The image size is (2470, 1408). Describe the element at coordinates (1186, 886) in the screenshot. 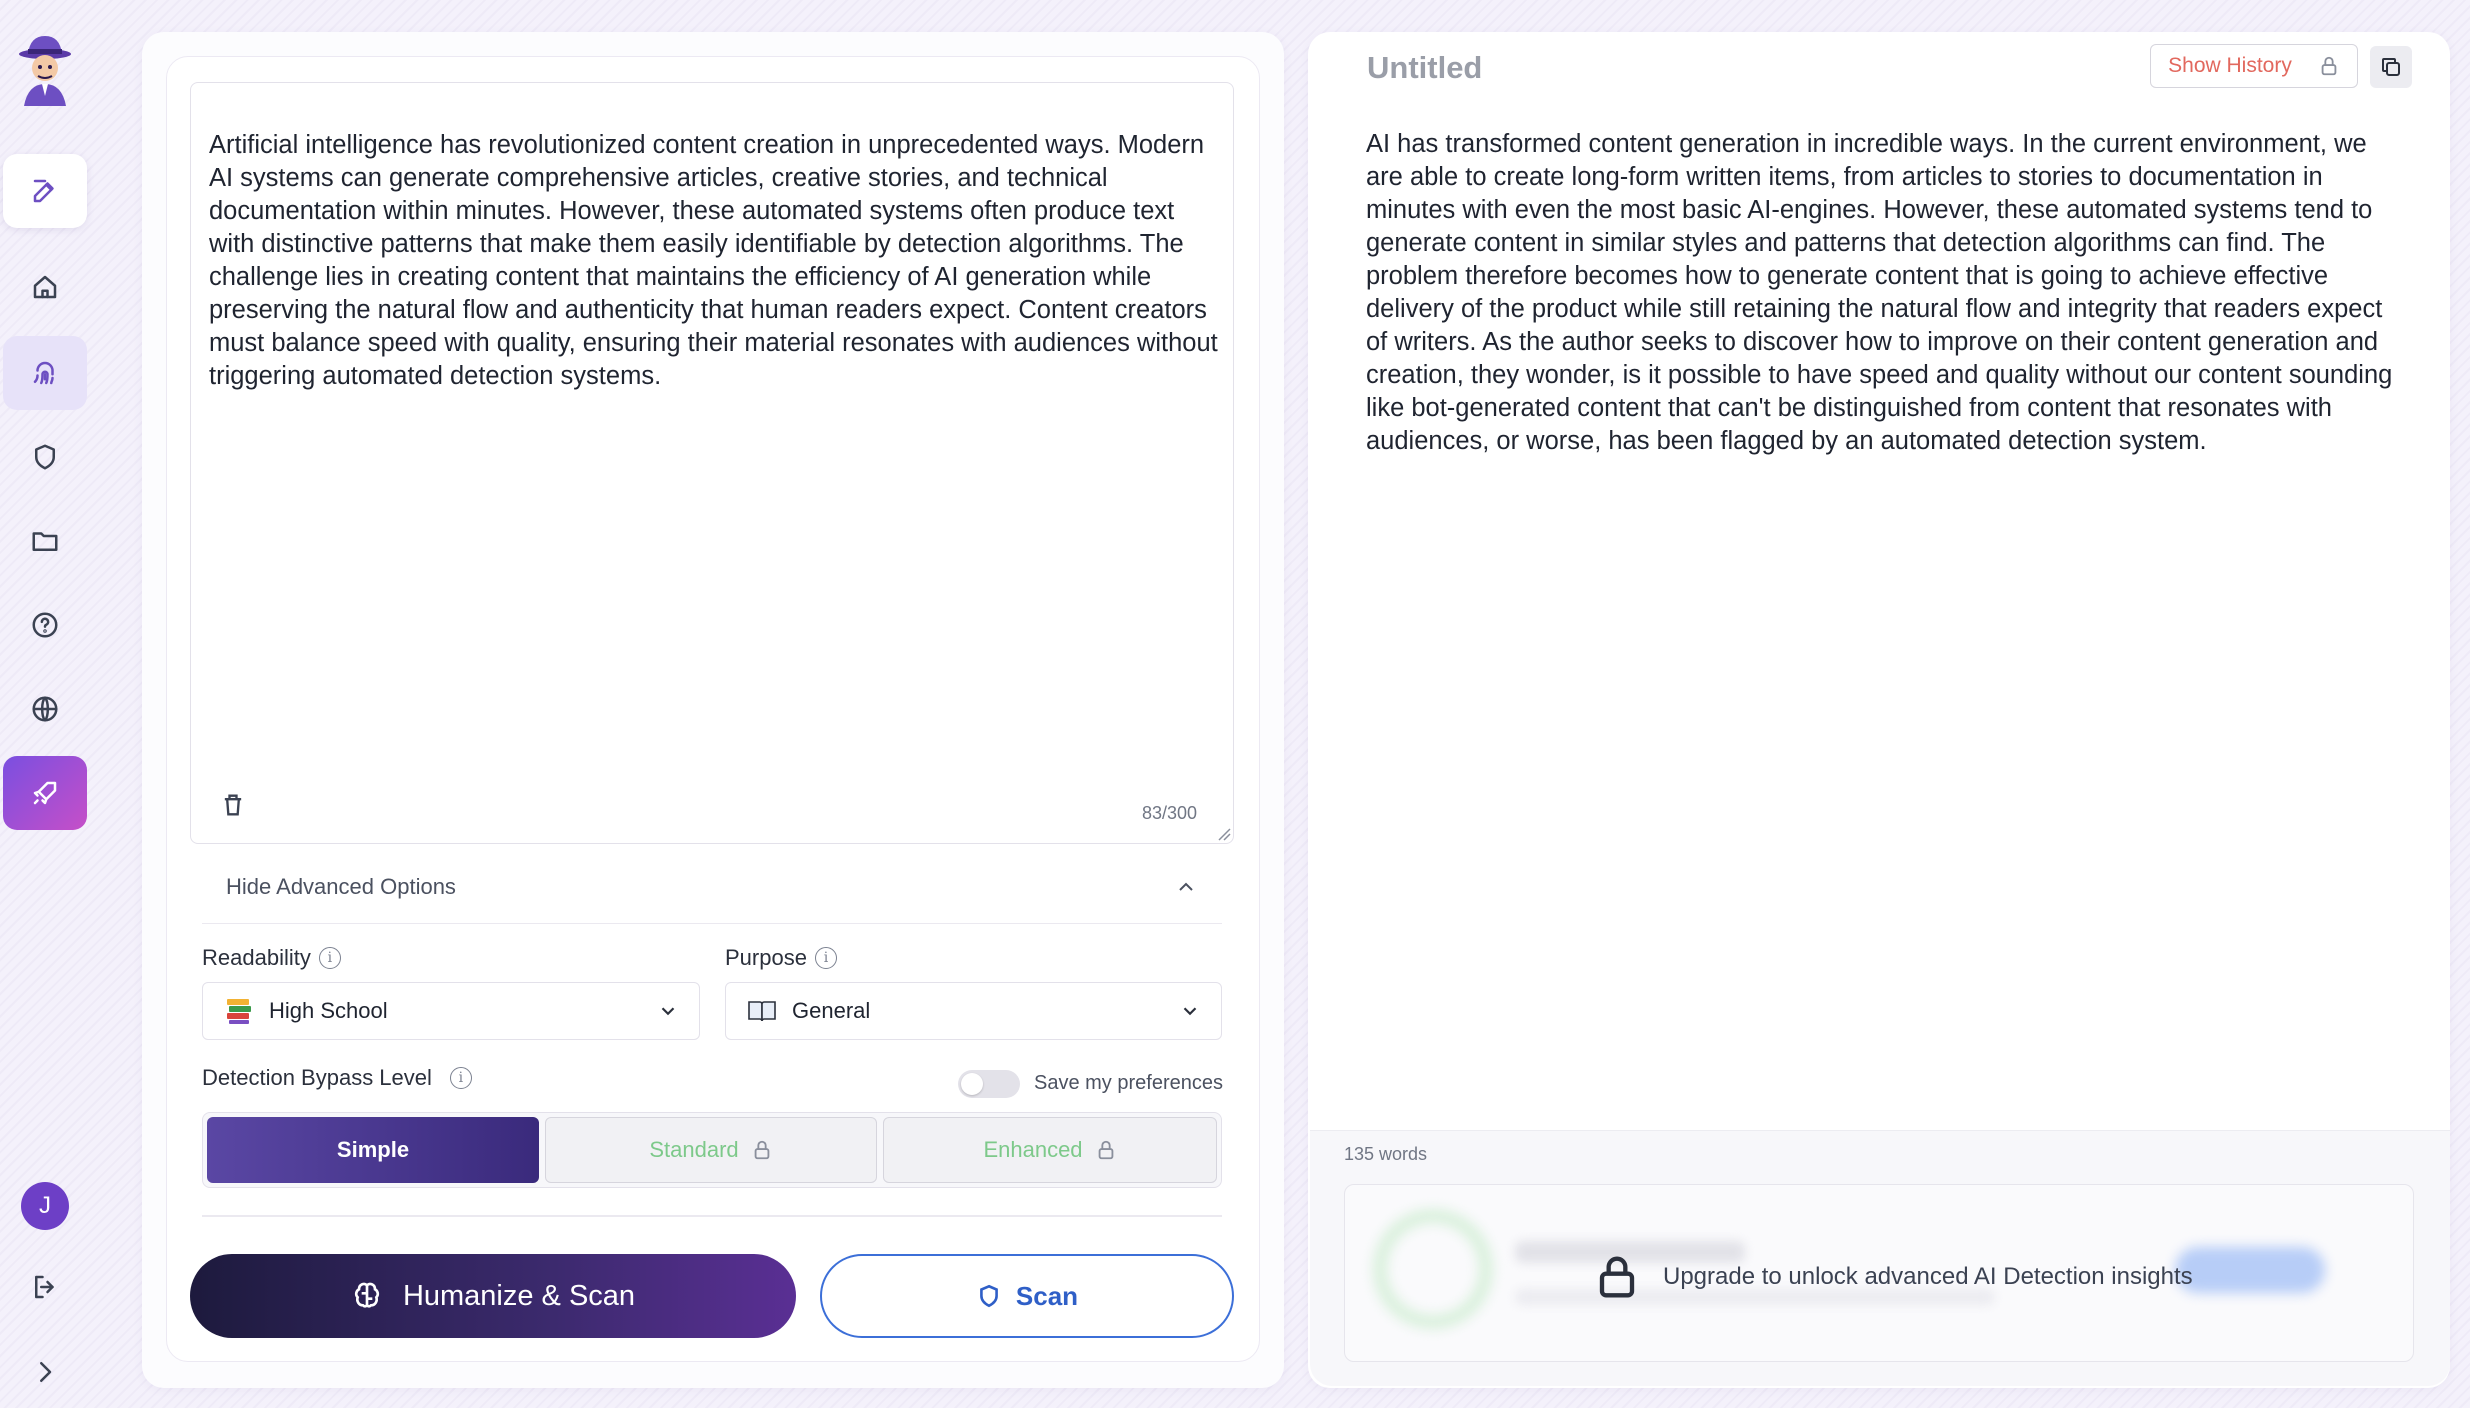

I see `chevron-up-icon` at that location.